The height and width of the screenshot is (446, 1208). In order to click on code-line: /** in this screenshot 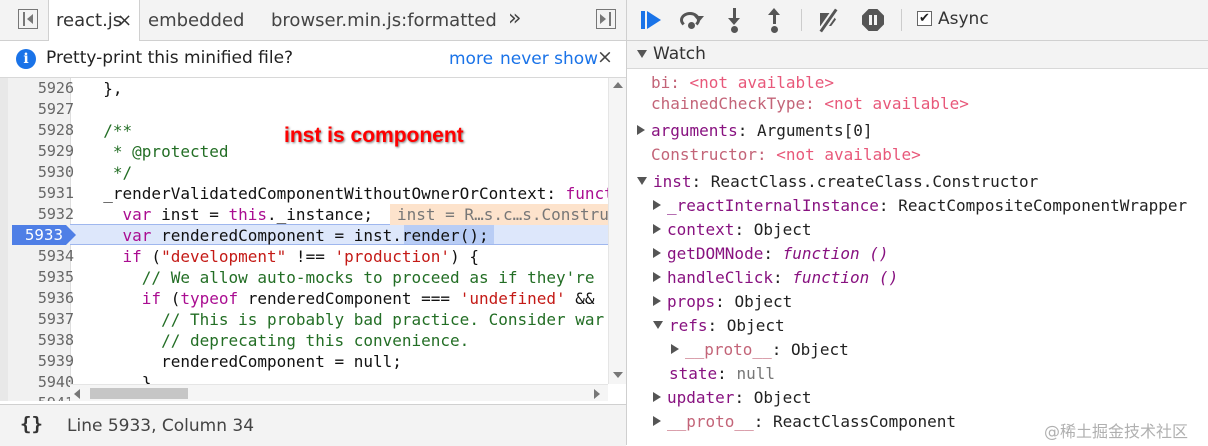, I will do `click(108, 130)`.